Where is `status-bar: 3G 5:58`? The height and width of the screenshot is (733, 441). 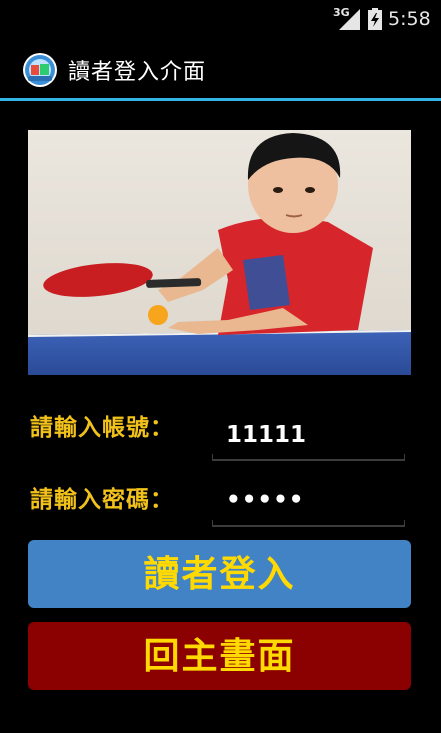
status-bar: 3G 5:58 is located at coordinates (220, 19).